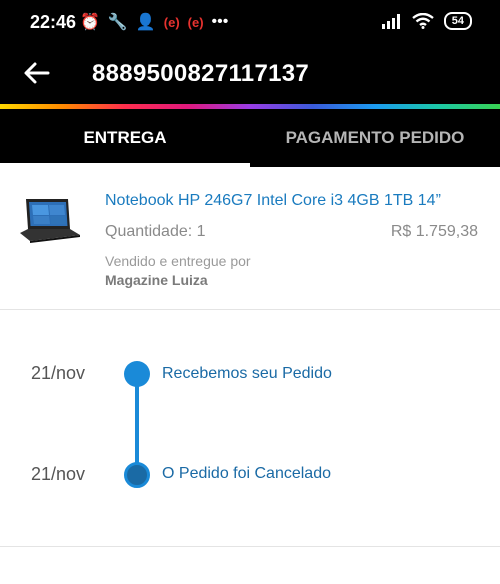 This screenshot has width=500, height=584. Describe the element at coordinates (171, 22) in the screenshot. I see `status-indicator-1: (e)` at that location.